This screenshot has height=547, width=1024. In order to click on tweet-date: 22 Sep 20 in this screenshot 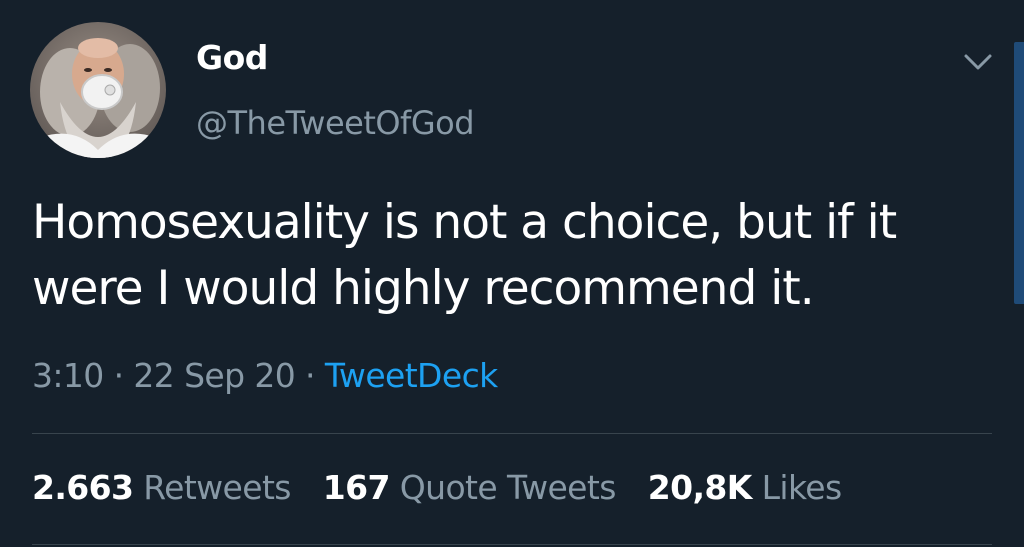, I will do `click(214, 375)`.